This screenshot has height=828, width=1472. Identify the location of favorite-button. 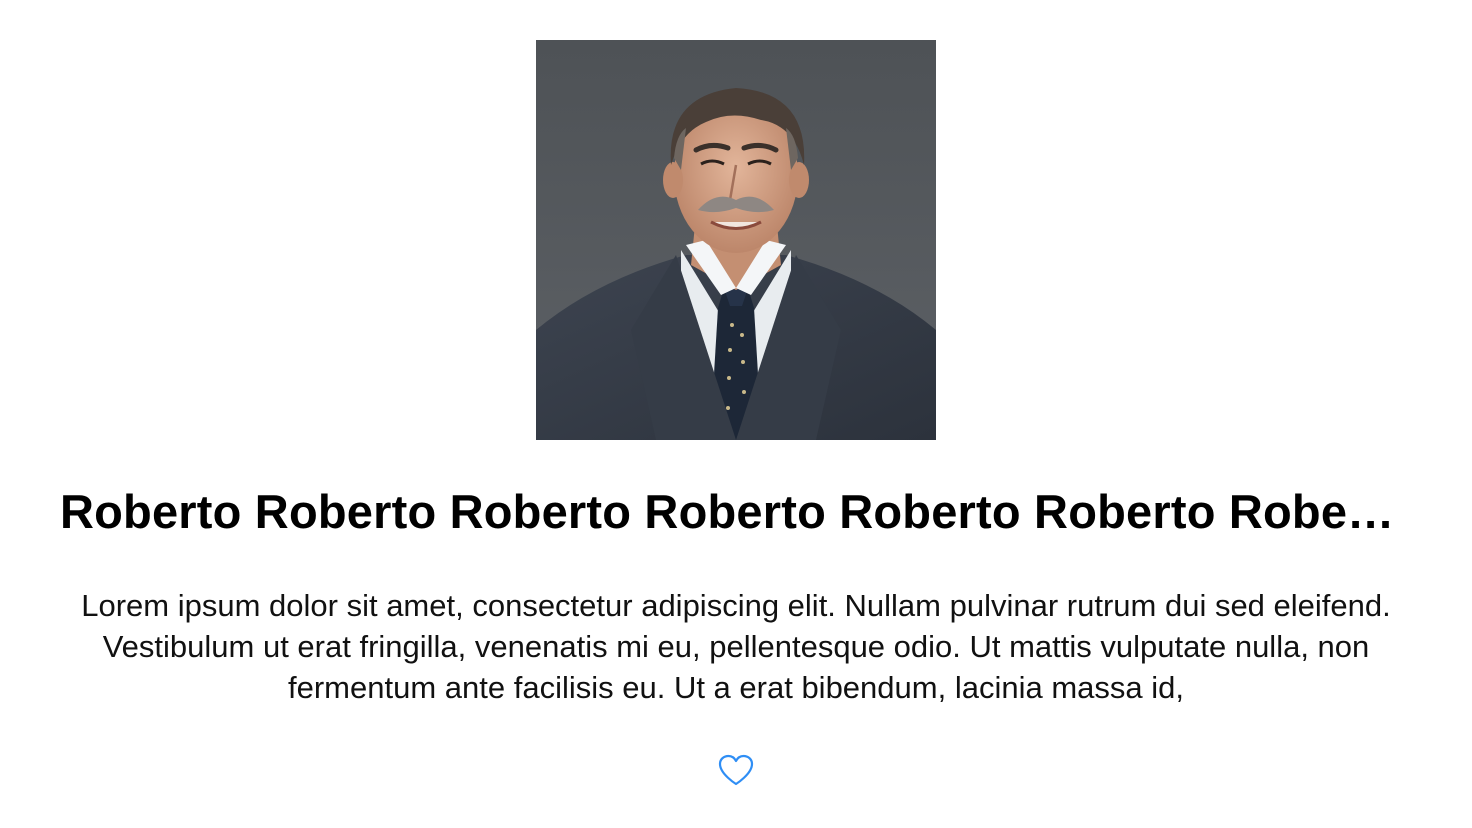
(736, 770).